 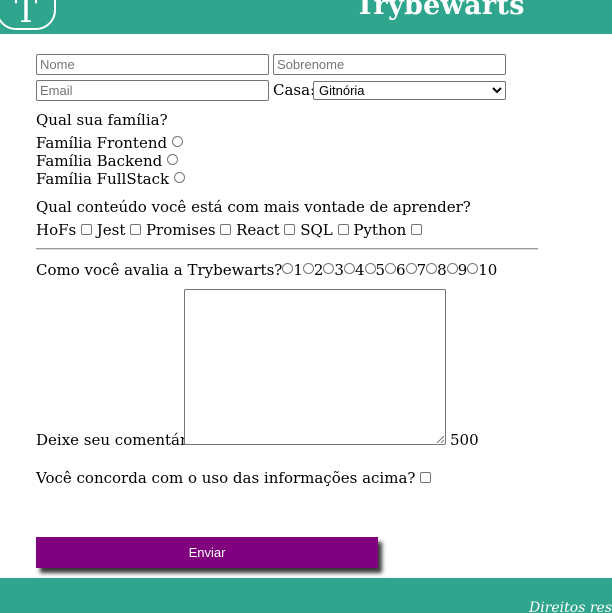 What do you see at coordinates (102, 120) in the screenshot?
I see `family-question: Qual sua família?` at bounding box center [102, 120].